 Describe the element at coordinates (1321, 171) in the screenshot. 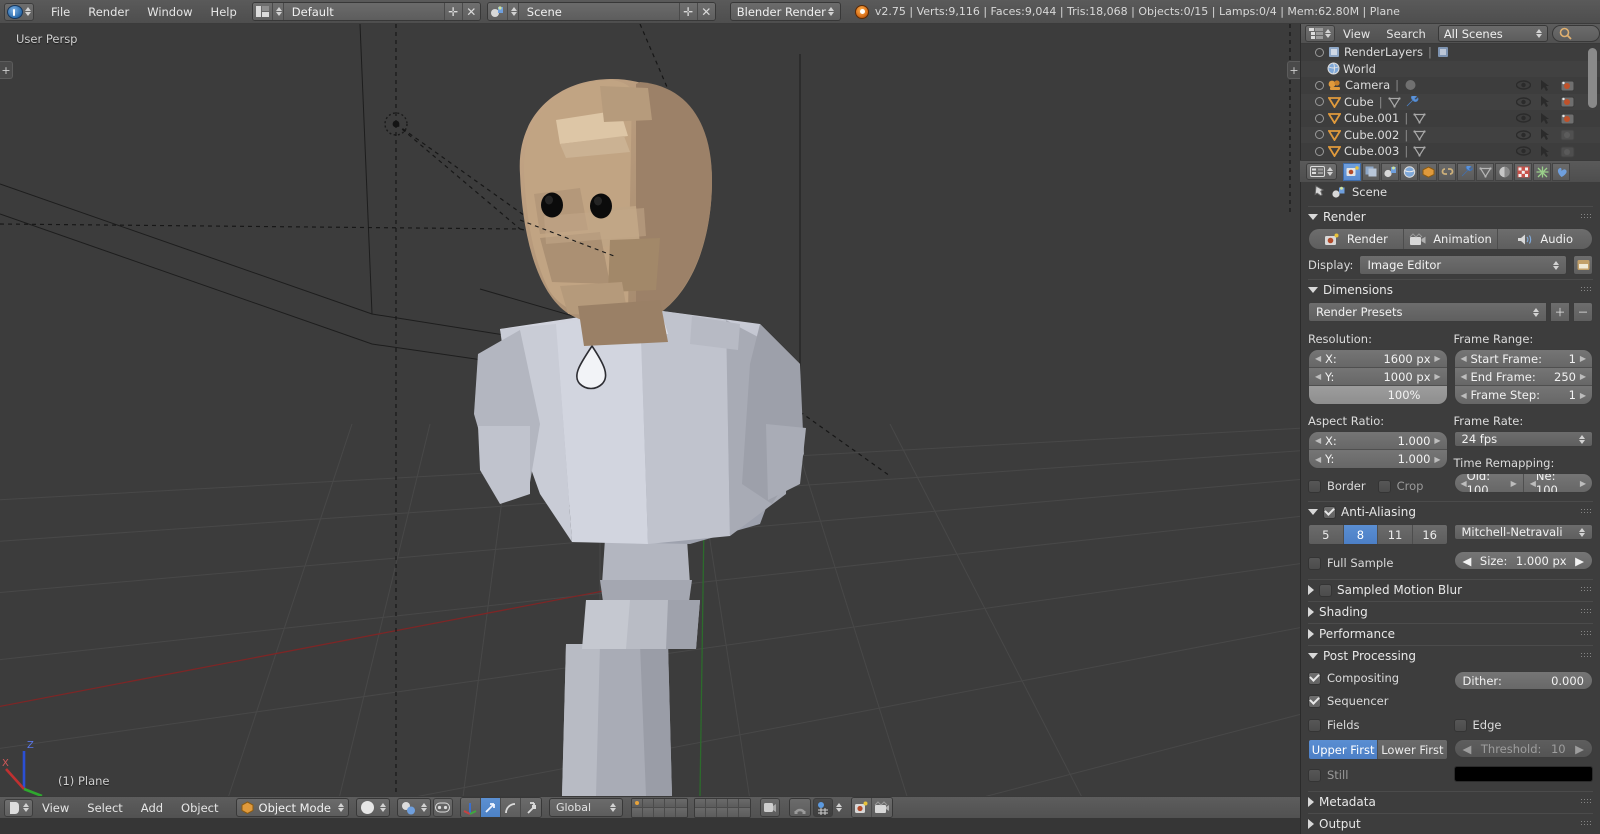

I see `properties-editor-type-selector` at that location.